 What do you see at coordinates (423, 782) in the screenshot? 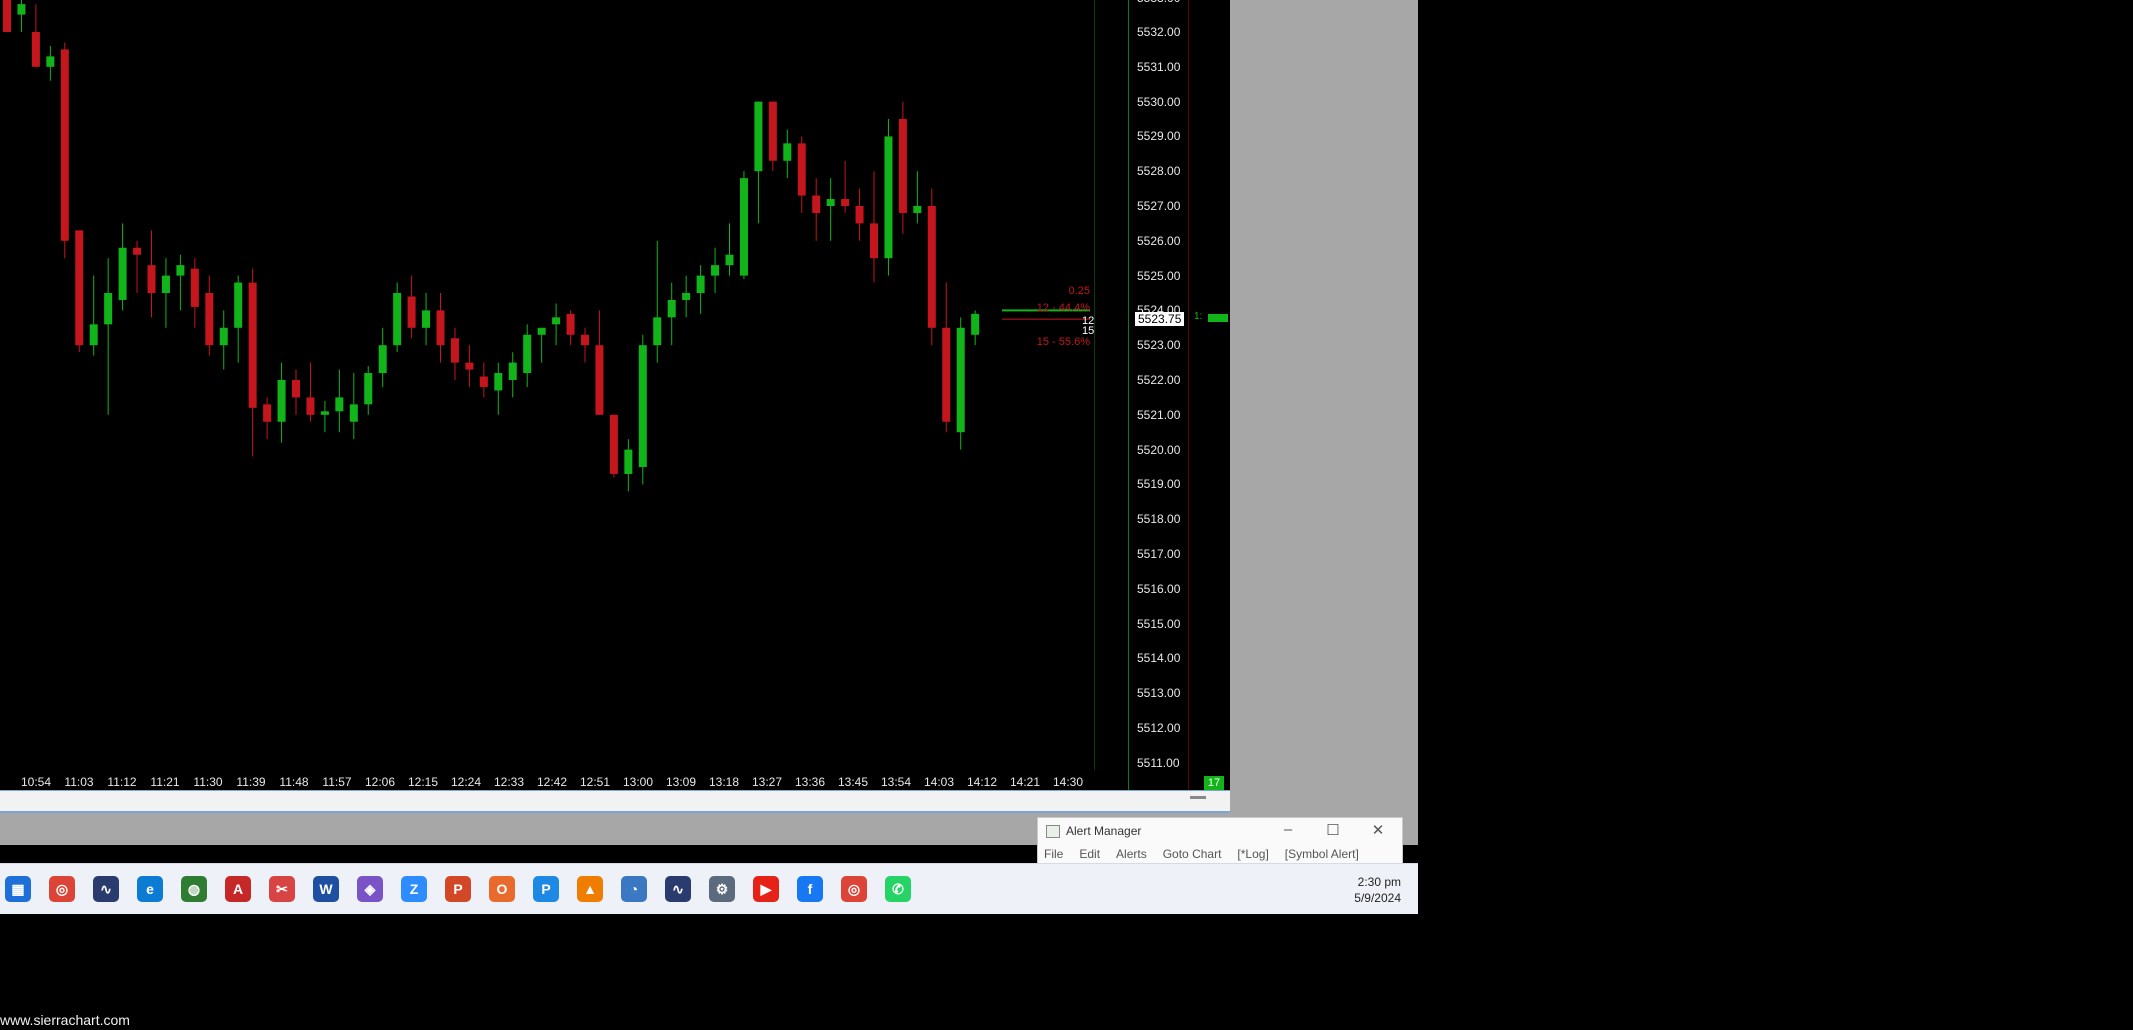
I see `time-tick-label: 12:15` at bounding box center [423, 782].